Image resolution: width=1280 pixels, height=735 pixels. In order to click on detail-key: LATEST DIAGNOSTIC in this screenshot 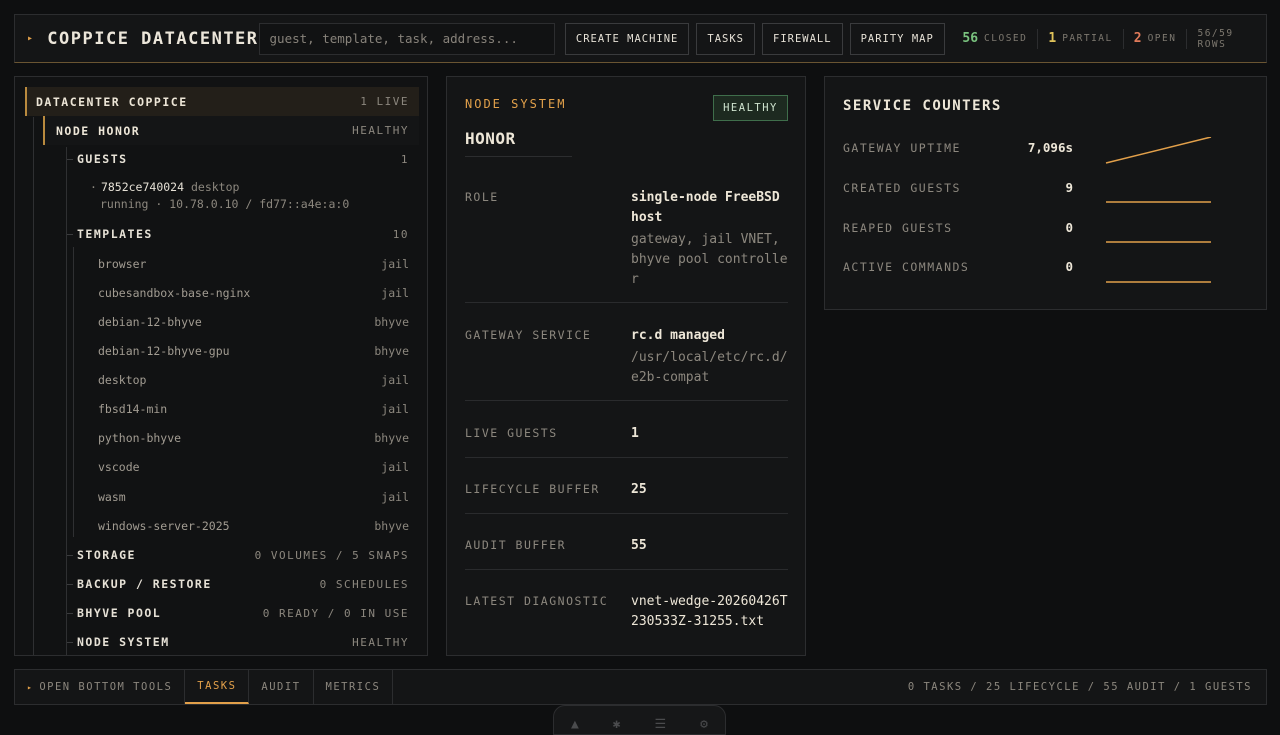, I will do `click(537, 601)`.